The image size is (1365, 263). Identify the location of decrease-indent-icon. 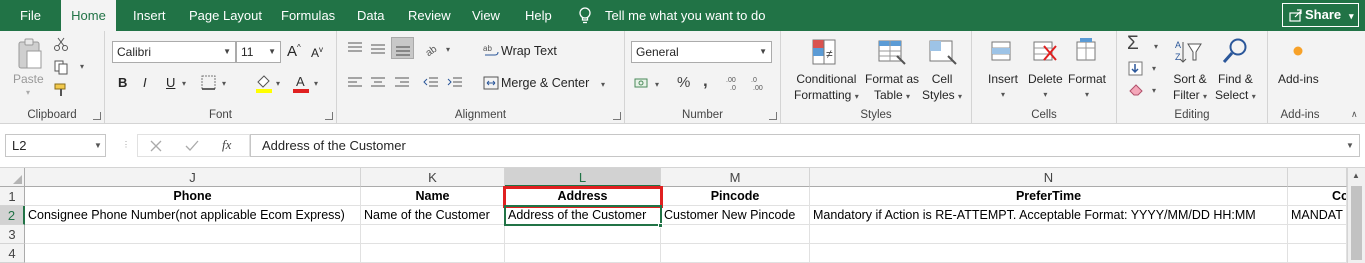
(431, 83).